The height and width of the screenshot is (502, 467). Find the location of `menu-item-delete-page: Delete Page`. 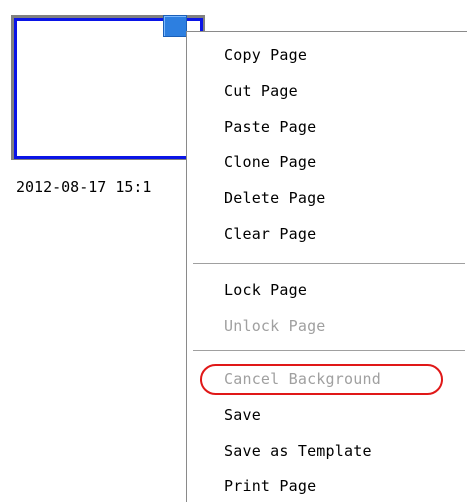

menu-item-delete-page: Delete Page is located at coordinates (275, 198).